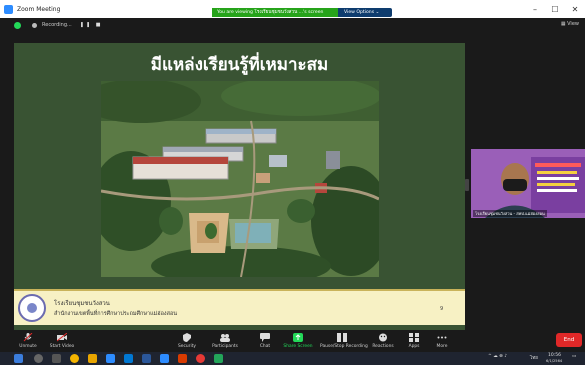  Describe the element at coordinates (570, 24) in the screenshot. I see `view-button: ▦ View` at that location.